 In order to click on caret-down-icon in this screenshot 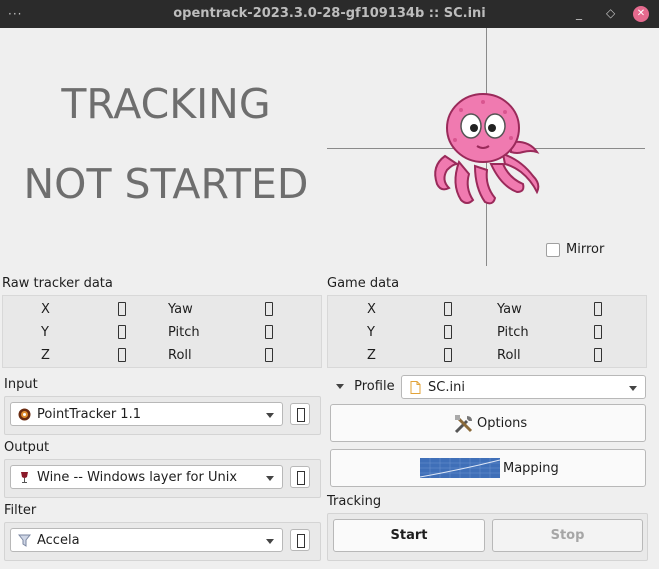, I will do `click(340, 386)`.